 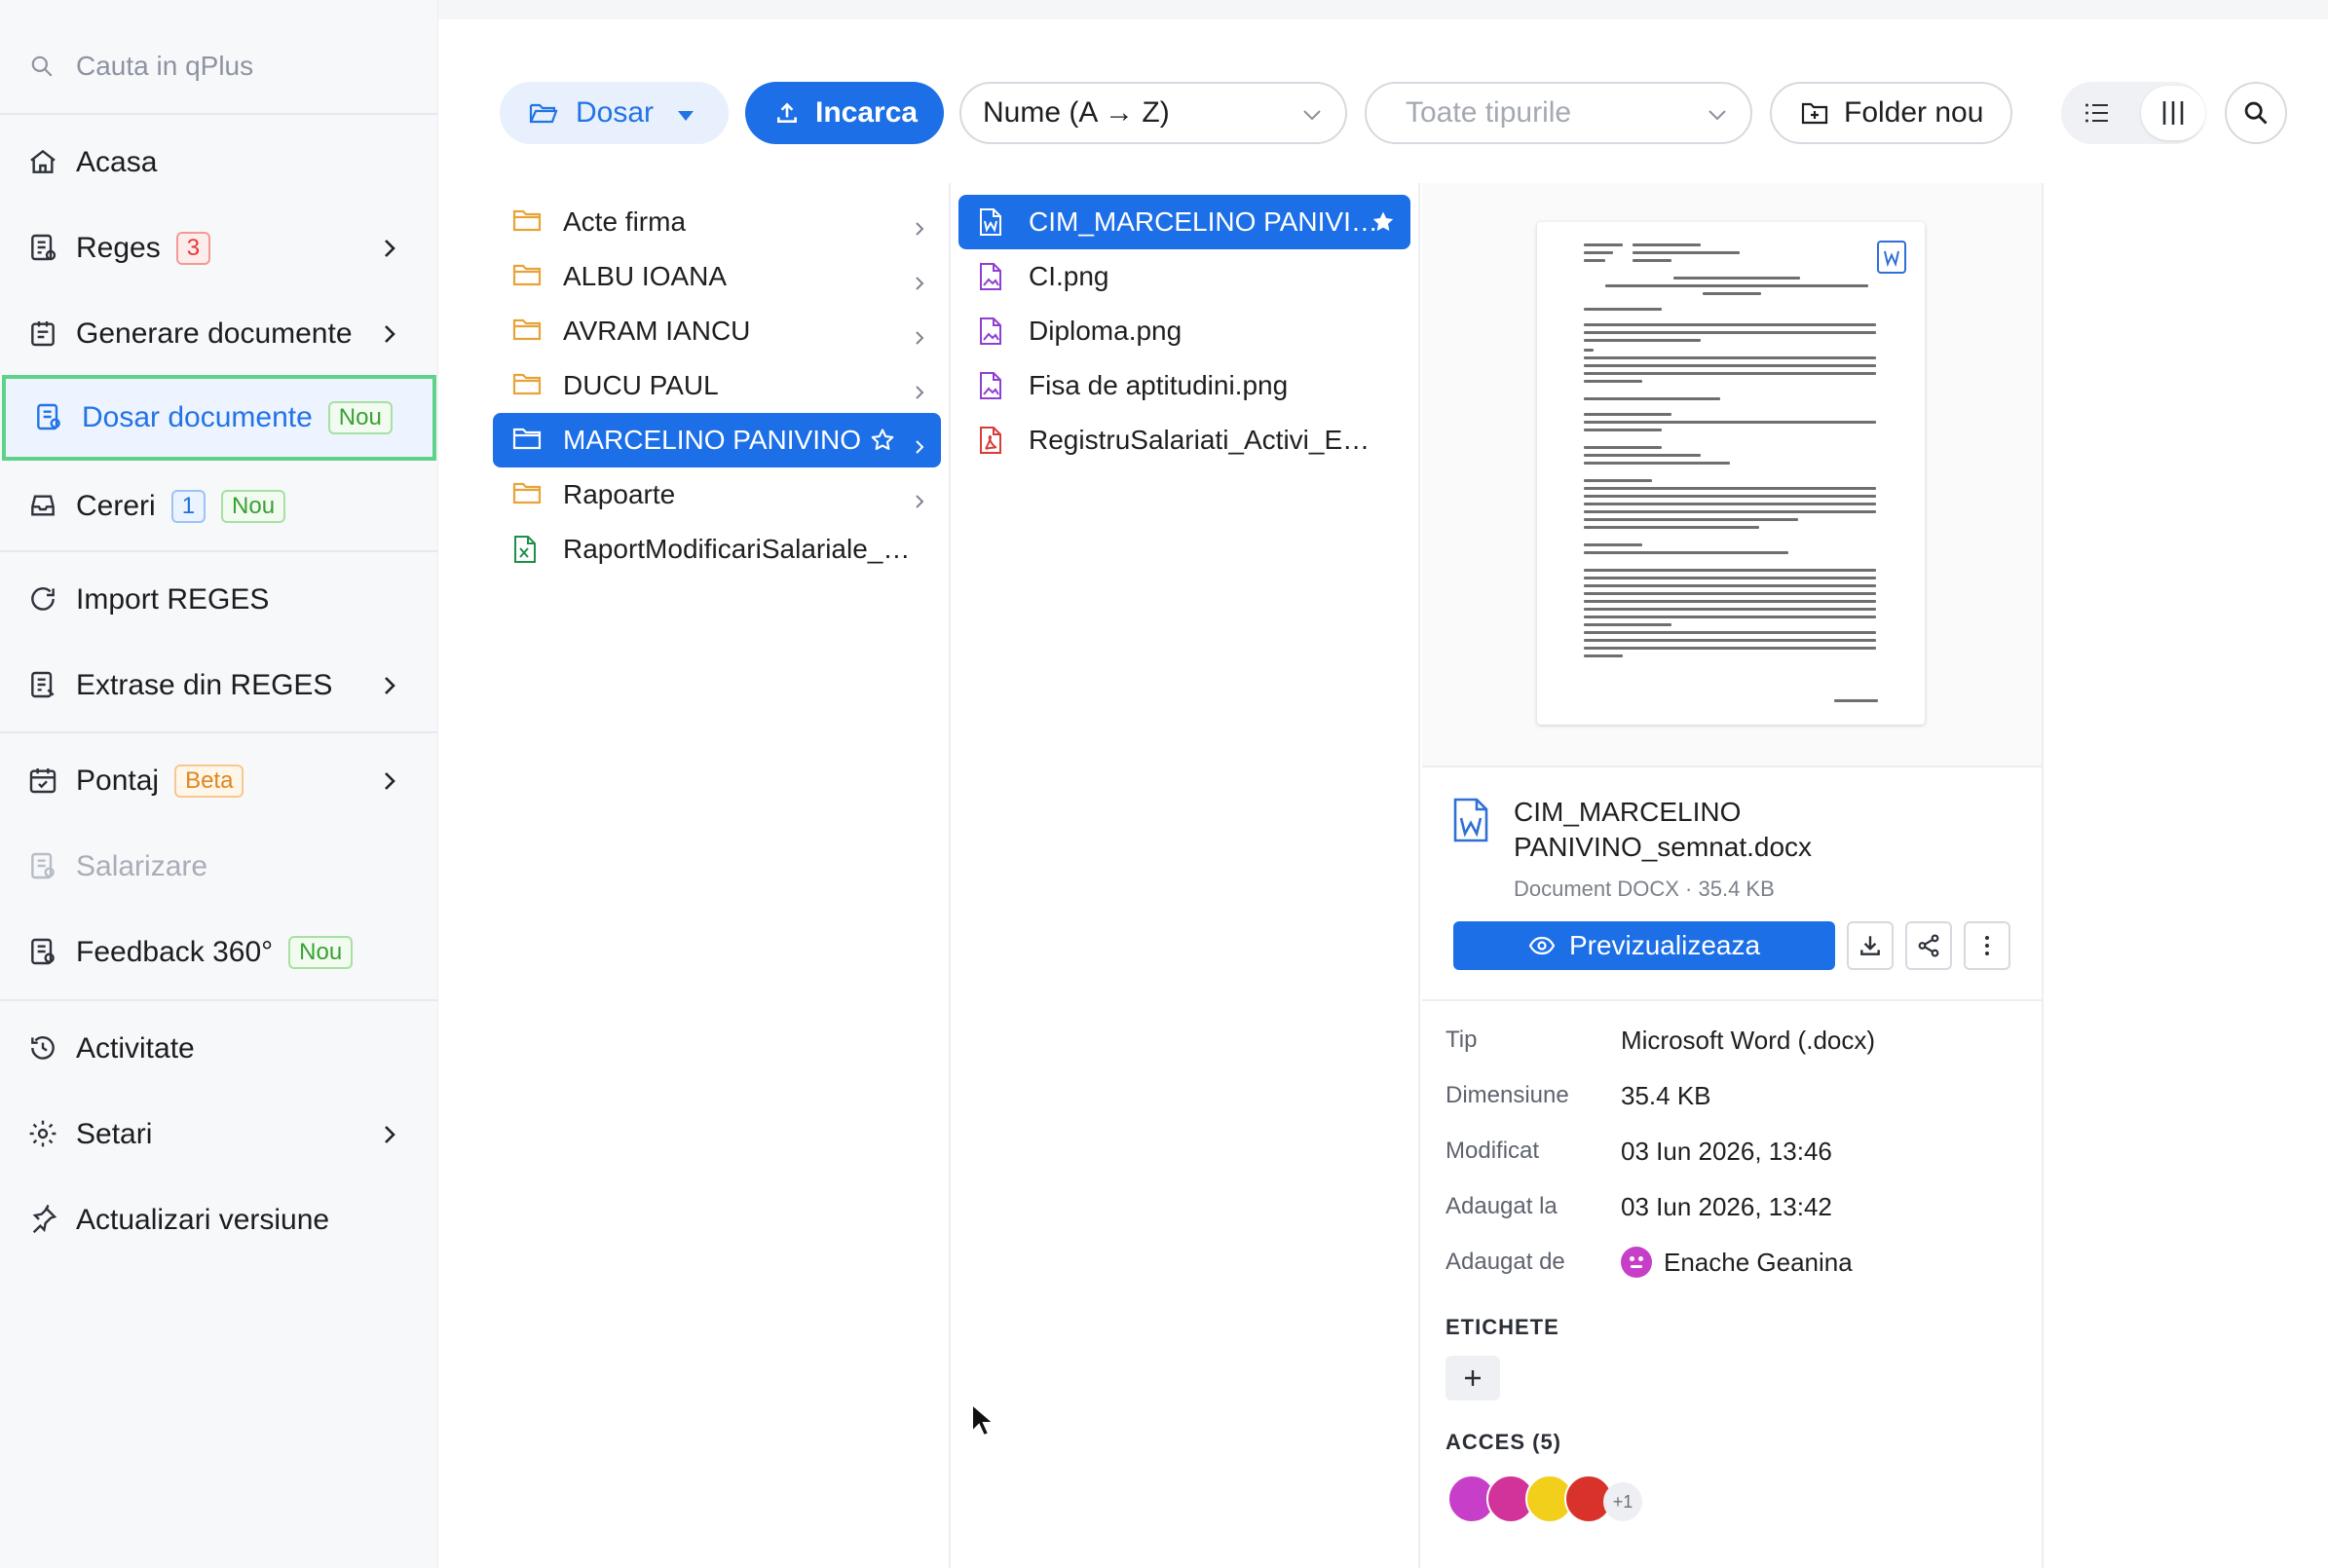 What do you see at coordinates (219, 163) in the screenshot?
I see `sidebar-item-acasa: Acasa` at bounding box center [219, 163].